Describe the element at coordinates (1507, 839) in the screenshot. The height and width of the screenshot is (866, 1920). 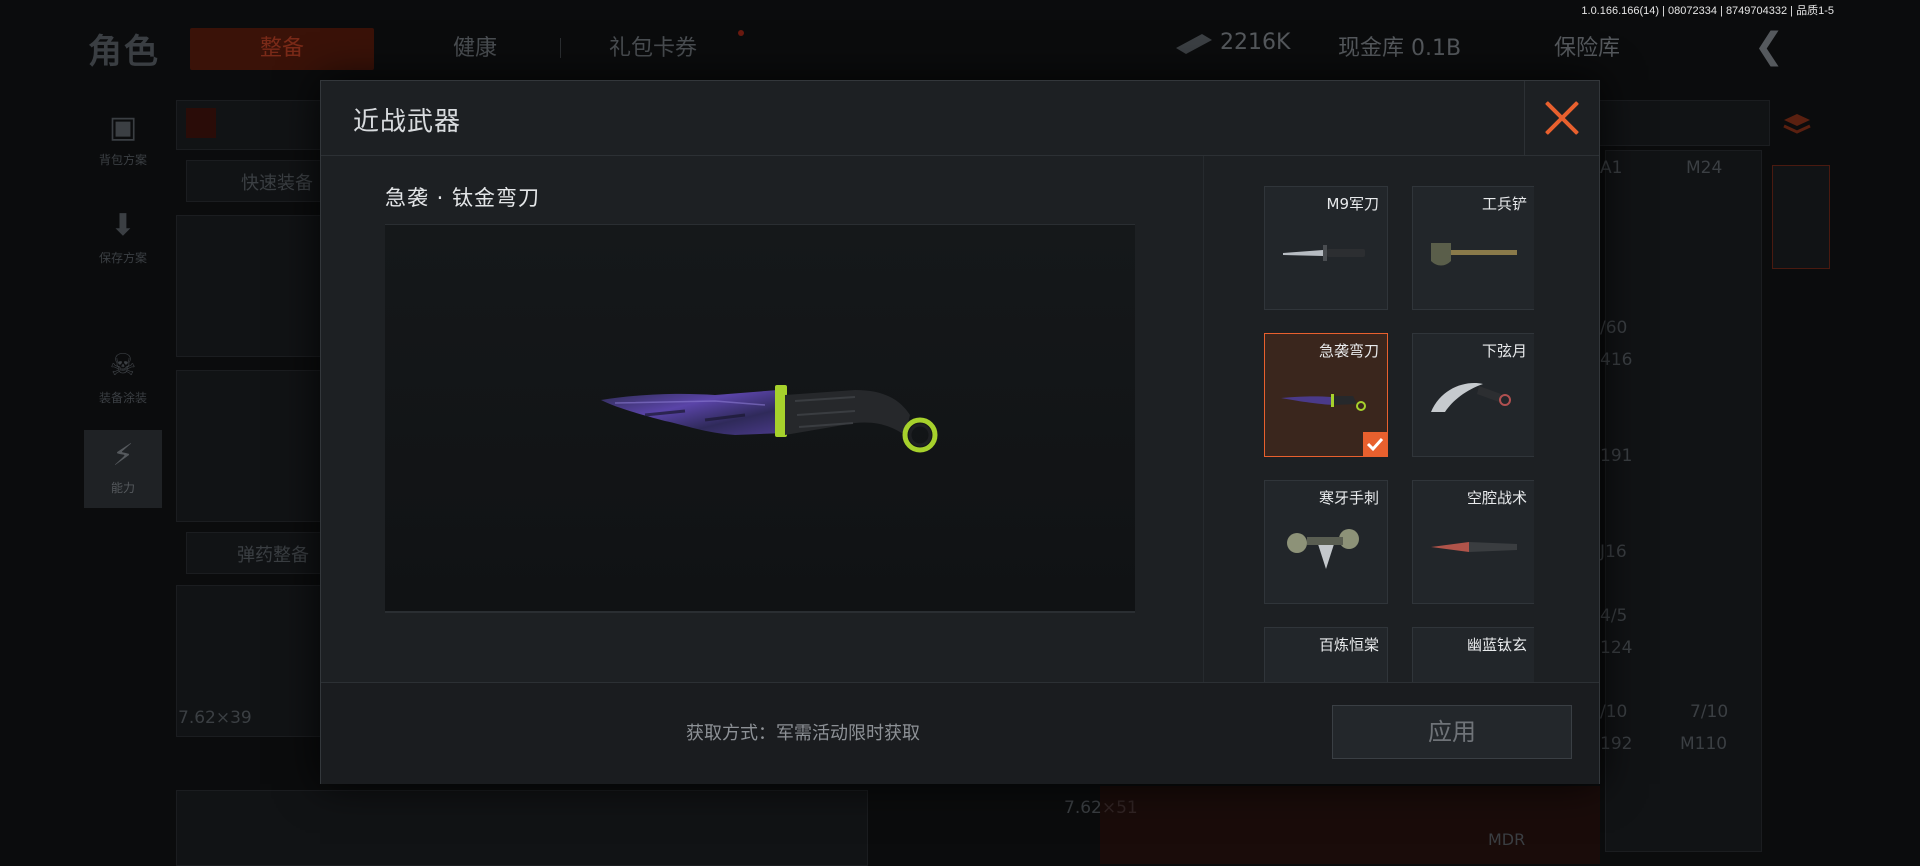
I see `right-label-12: MDR` at that location.